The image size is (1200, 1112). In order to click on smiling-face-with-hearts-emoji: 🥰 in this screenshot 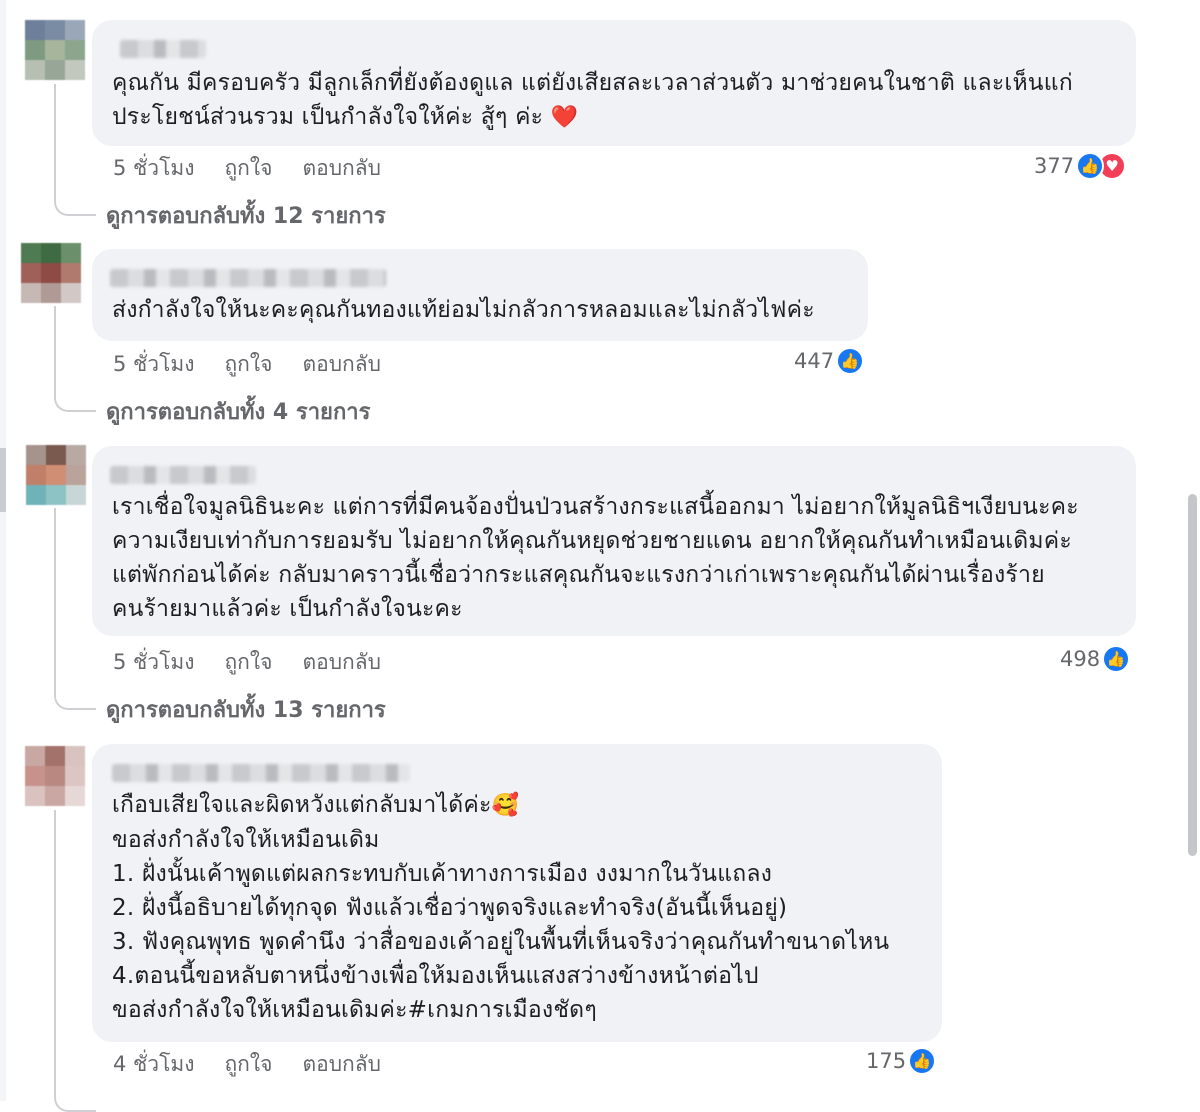, I will do `click(505, 805)`.